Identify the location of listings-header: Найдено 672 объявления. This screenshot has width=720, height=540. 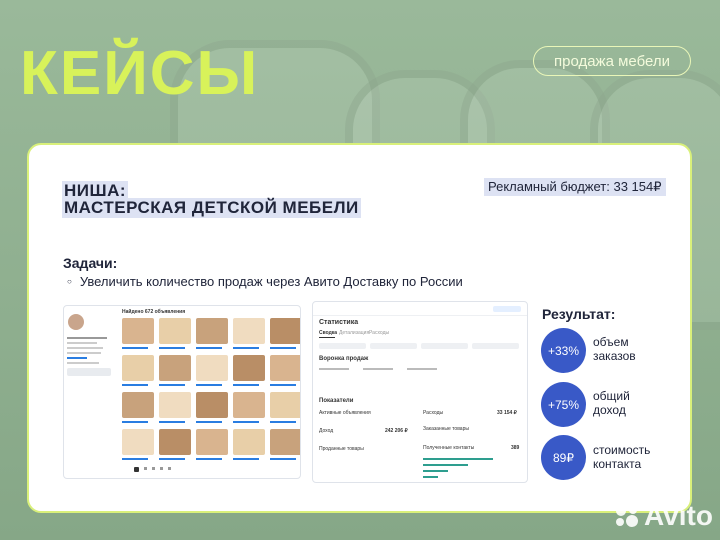
(154, 312).